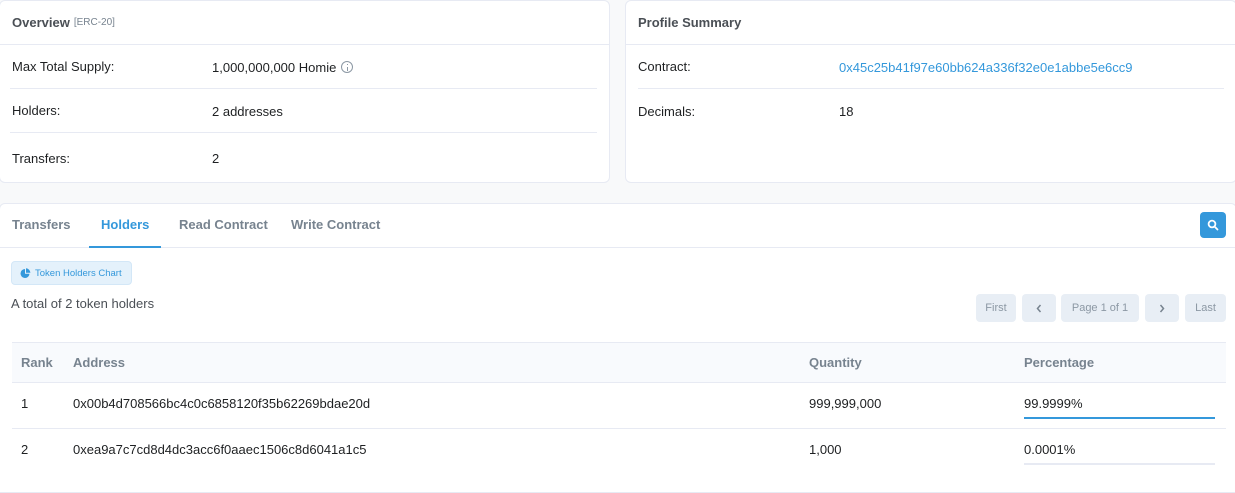 This screenshot has width=1235, height=493. I want to click on max-supply-value-wrap: 1,000,000,000 Homie, so click(283, 67).